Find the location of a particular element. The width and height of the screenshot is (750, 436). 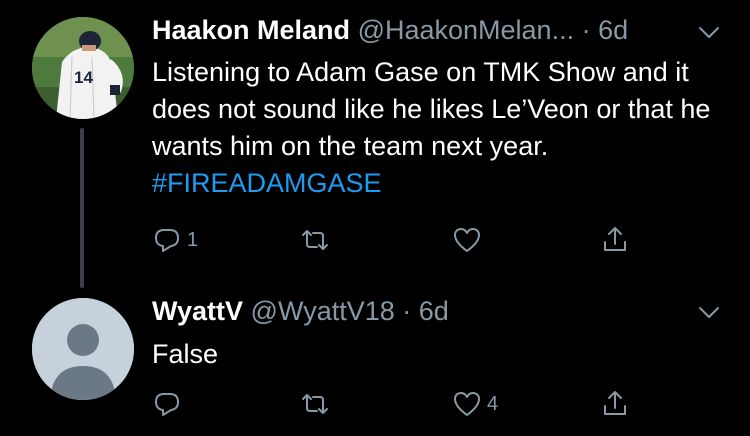

jersey-number: 14 is located at coordinates (83, 77).